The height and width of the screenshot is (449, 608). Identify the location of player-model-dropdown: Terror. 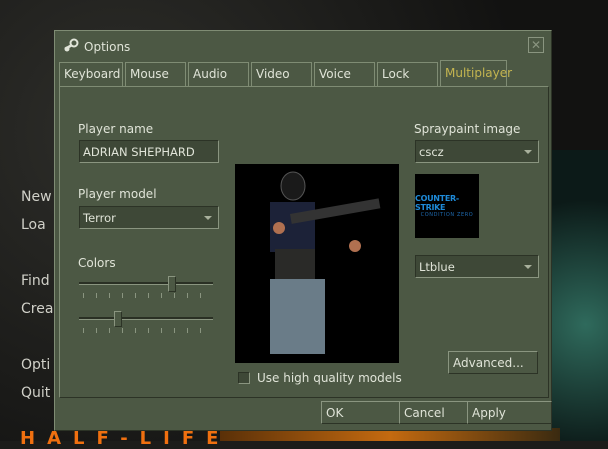
(149, 217).